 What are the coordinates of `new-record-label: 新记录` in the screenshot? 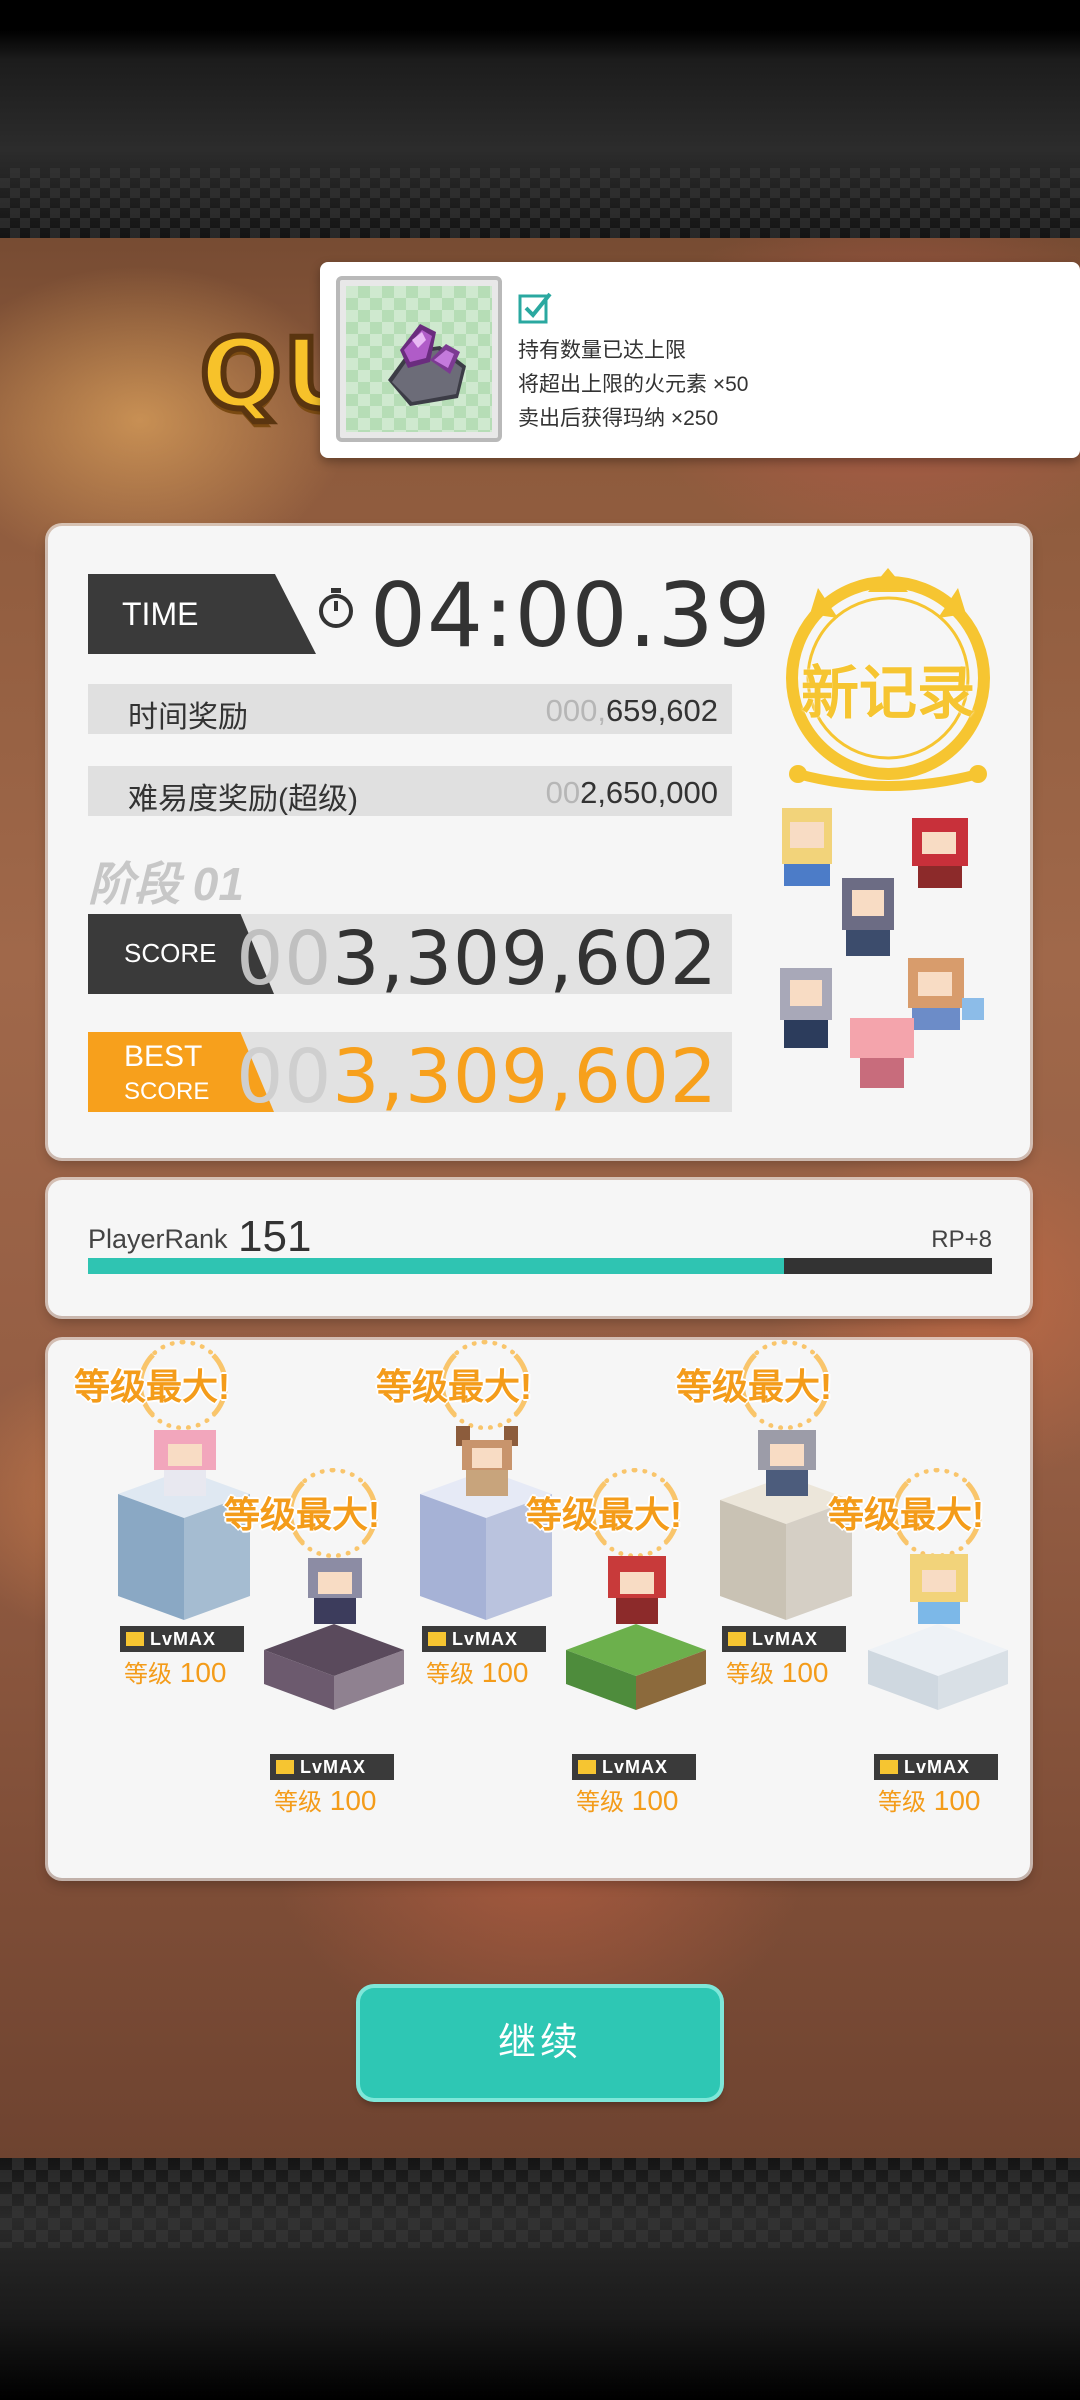 It's located at (887, 693).